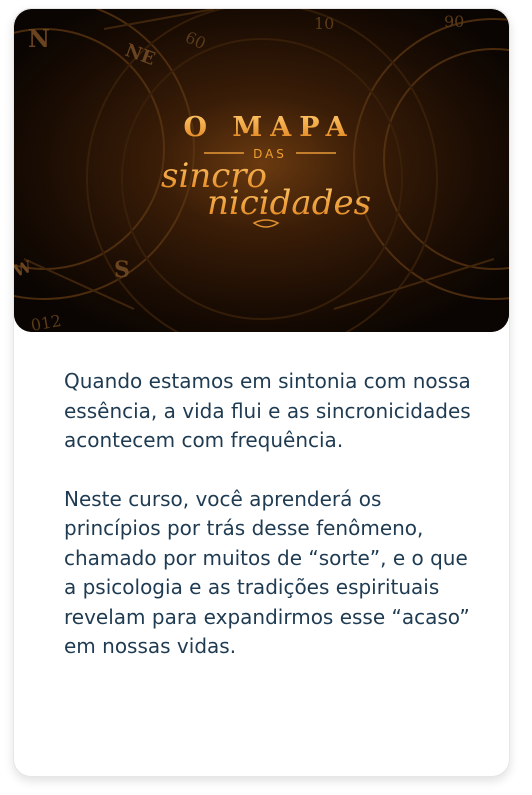  I want to click on dial-number-90: 90, so click(454, 21).